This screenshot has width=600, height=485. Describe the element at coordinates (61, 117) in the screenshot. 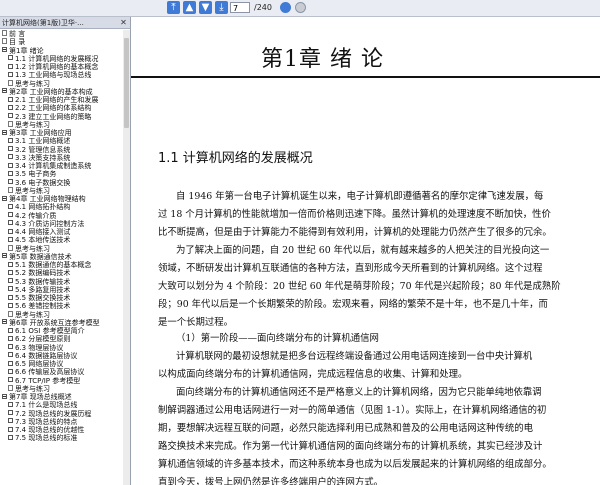

I see `bookmark-item: 2.3 建立工业网络的策略` at that location.